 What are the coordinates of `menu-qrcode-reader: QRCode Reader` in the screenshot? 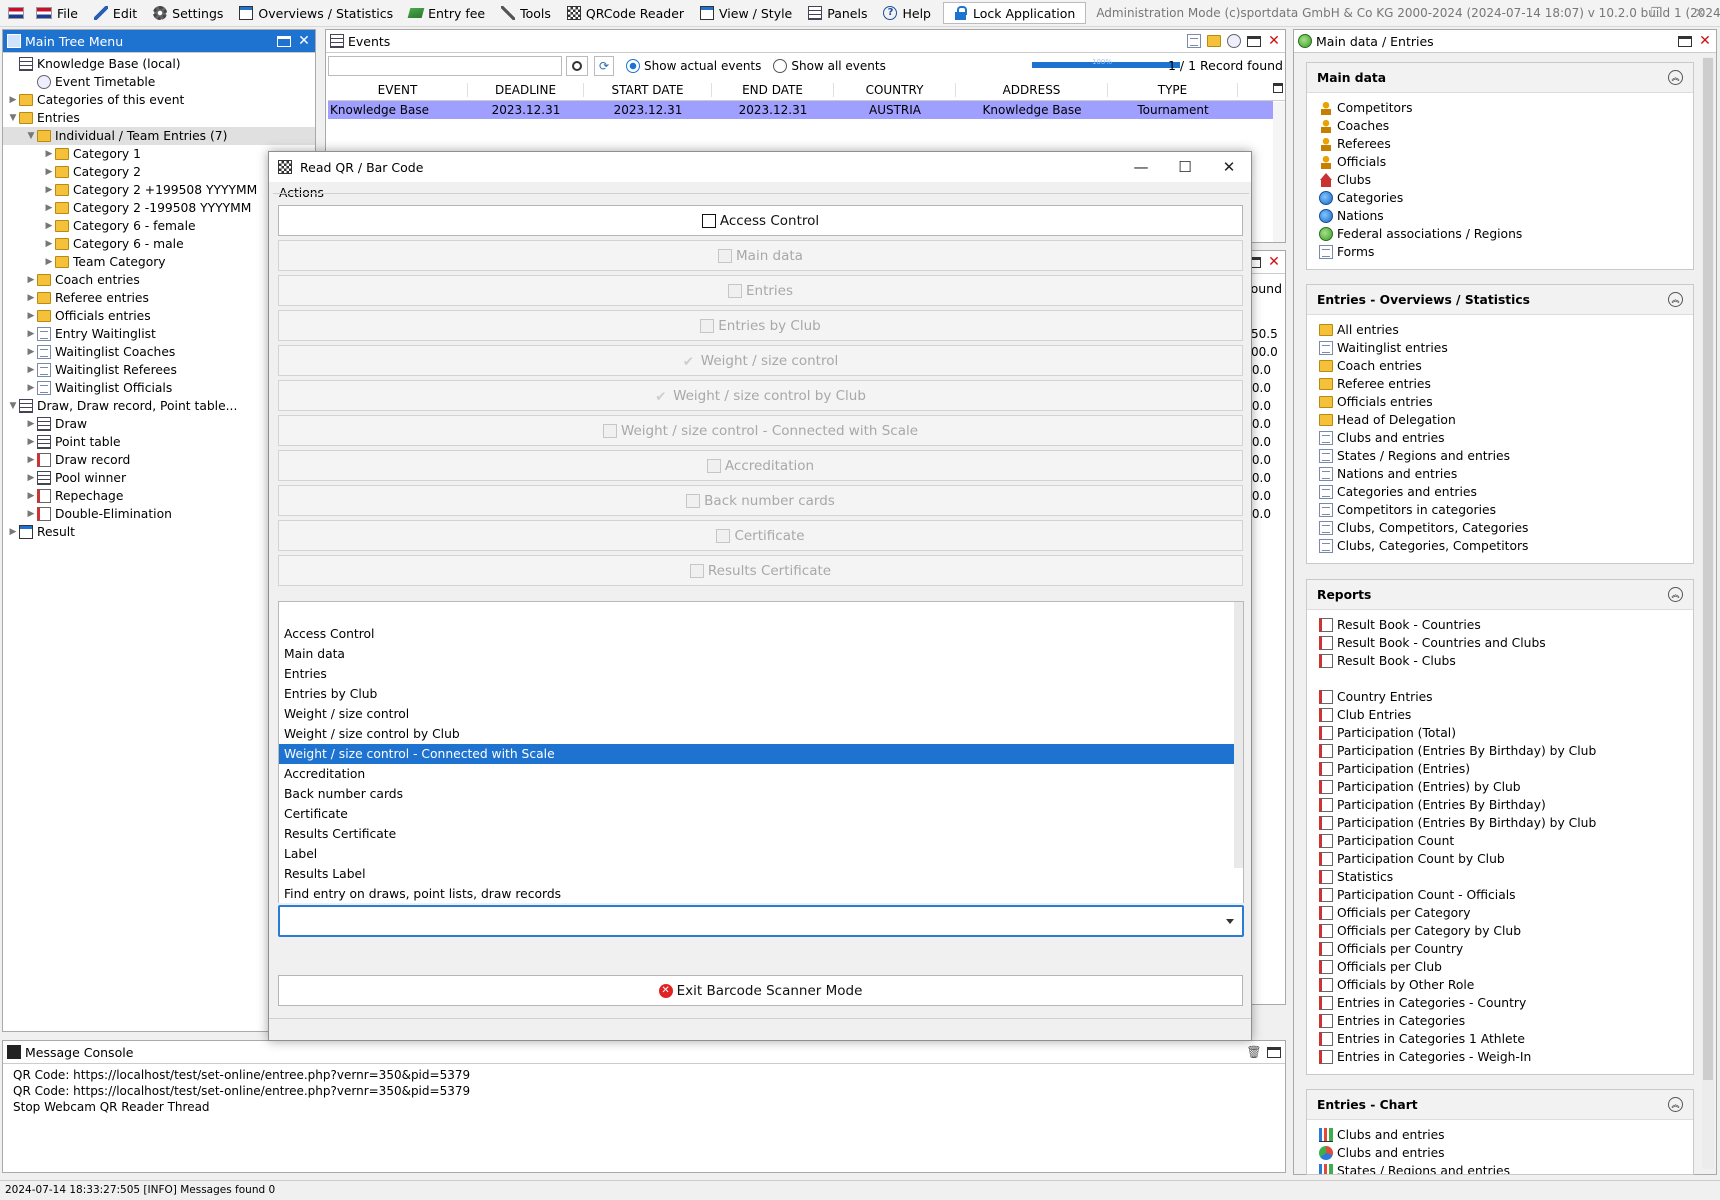 It's located at (625, 13).